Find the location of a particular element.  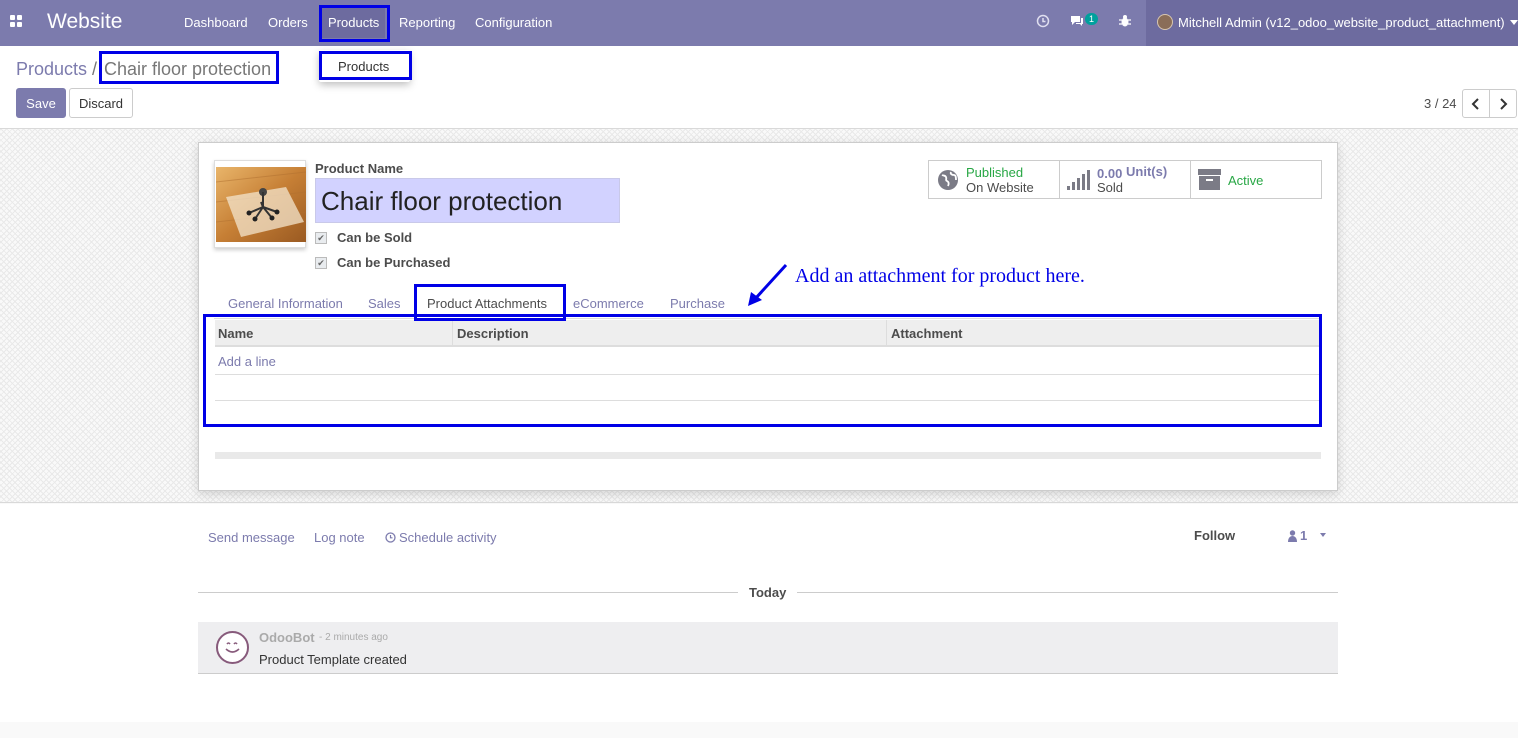

annotation-arrow is located at coordinates (768, 284).